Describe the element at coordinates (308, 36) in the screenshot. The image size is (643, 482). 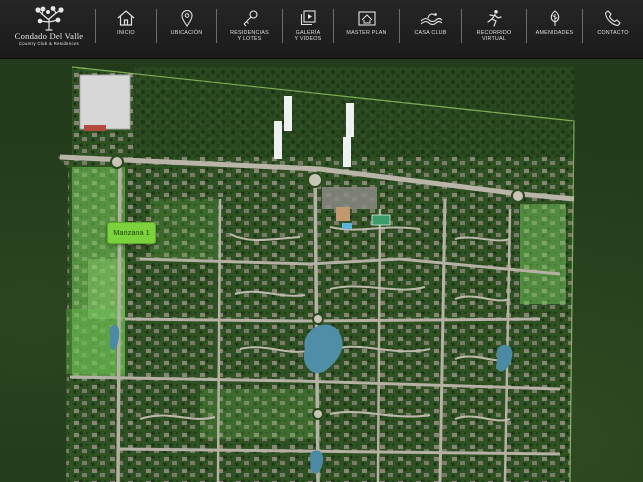
I see `nav-label: GALERÍA Y VIDEOS` at that location.